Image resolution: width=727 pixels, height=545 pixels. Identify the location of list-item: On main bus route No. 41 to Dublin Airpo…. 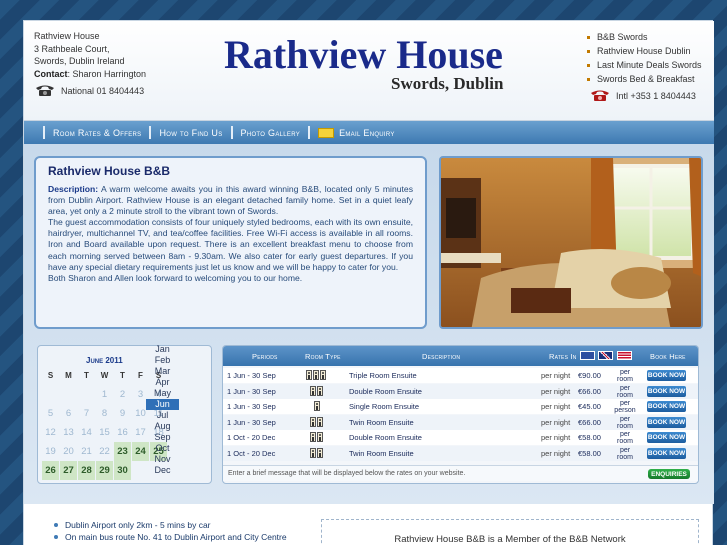
(170, 537).